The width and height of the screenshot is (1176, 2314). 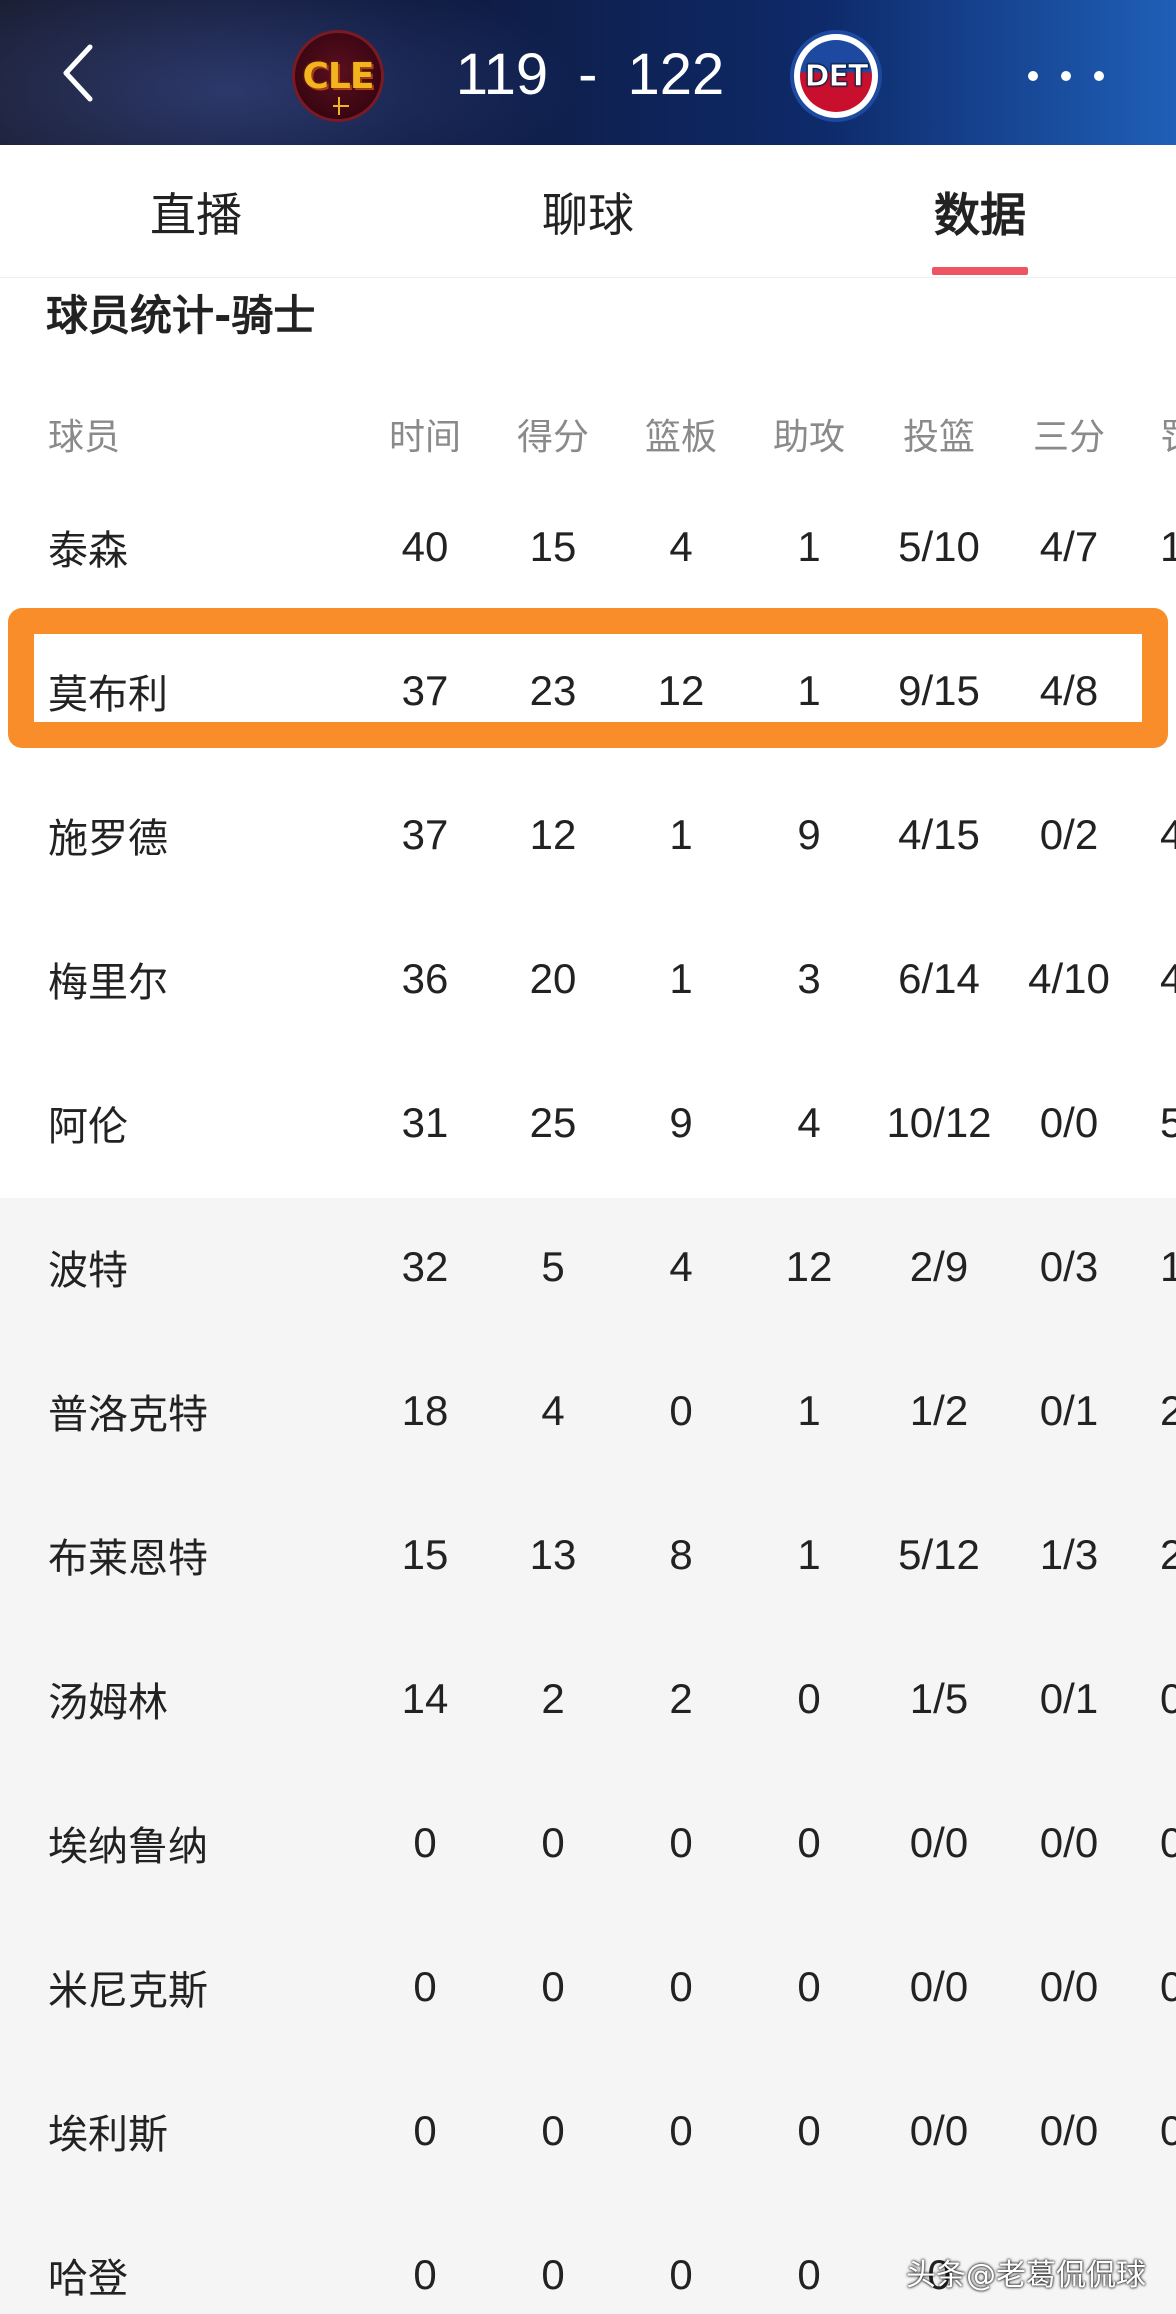 What do you see at coordinates (588, 1987) in the screenshot?
I see `table-row: 米尼克斯 0 0 0 0 0/0 0/0 0` at bounding box center [588, 1987].